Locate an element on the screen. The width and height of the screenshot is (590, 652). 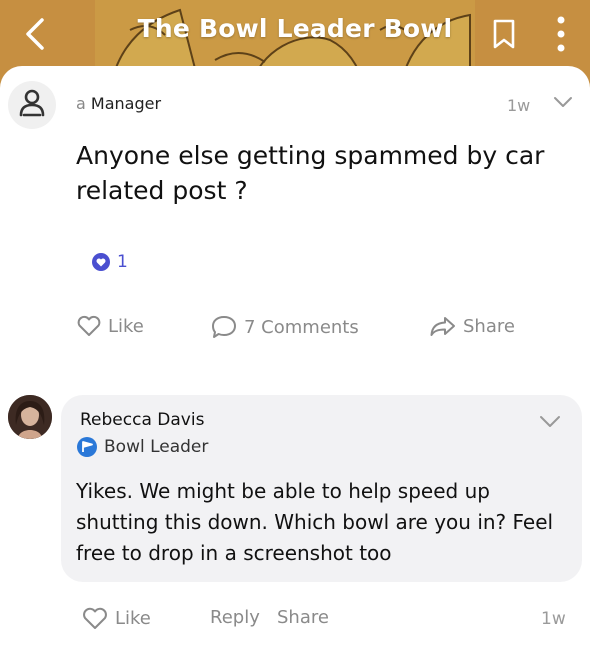
more-options-button is located at coordinates (561, 34).